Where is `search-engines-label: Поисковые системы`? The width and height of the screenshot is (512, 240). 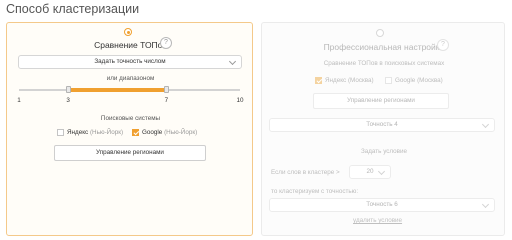 search-engines-label: Поисковые системы is located at coordinates (130, 118).